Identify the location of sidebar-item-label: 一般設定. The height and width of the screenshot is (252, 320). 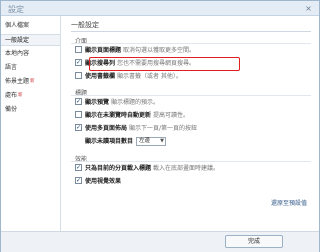
(17, 40).